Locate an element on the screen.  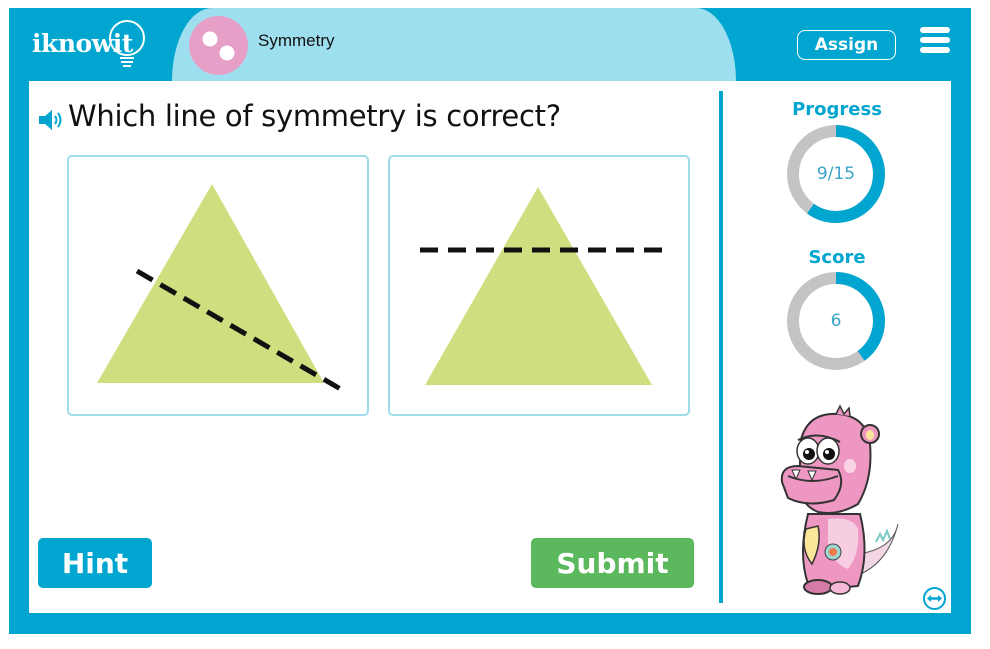
lightbulb-icon is located at coordinates (127, 43).